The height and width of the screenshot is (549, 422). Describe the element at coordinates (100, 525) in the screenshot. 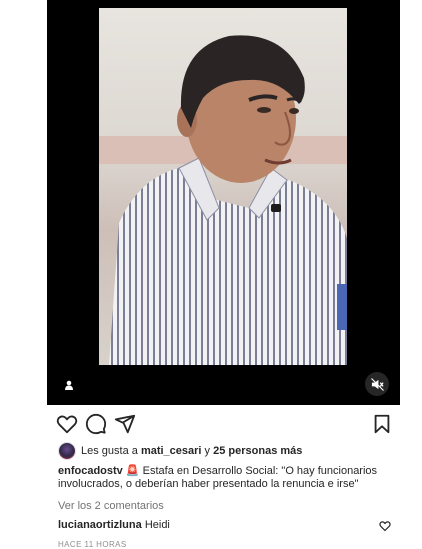

I see `comment-username: lucianaortizluna` at that location.